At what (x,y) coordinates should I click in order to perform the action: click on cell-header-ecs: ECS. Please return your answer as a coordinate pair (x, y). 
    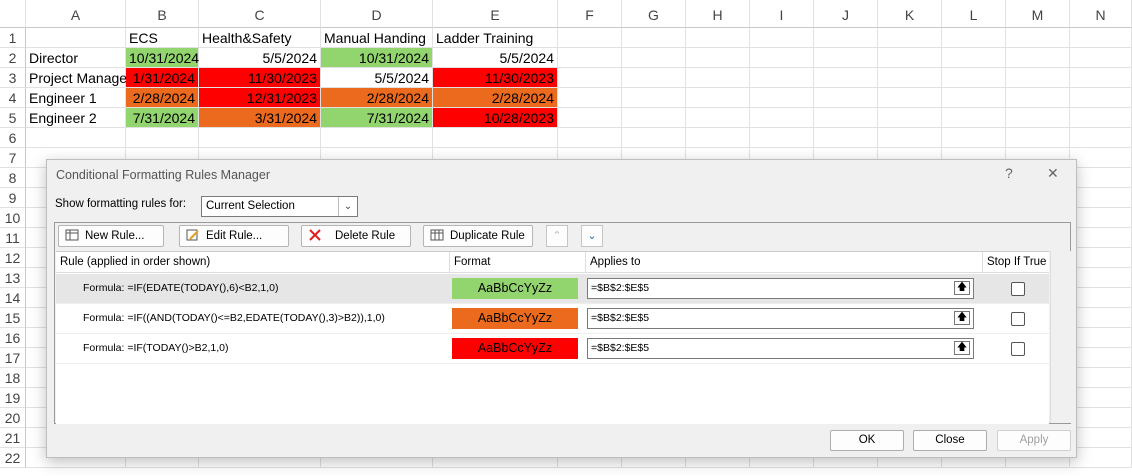
    Looking at the image, I should click on (162, 38).